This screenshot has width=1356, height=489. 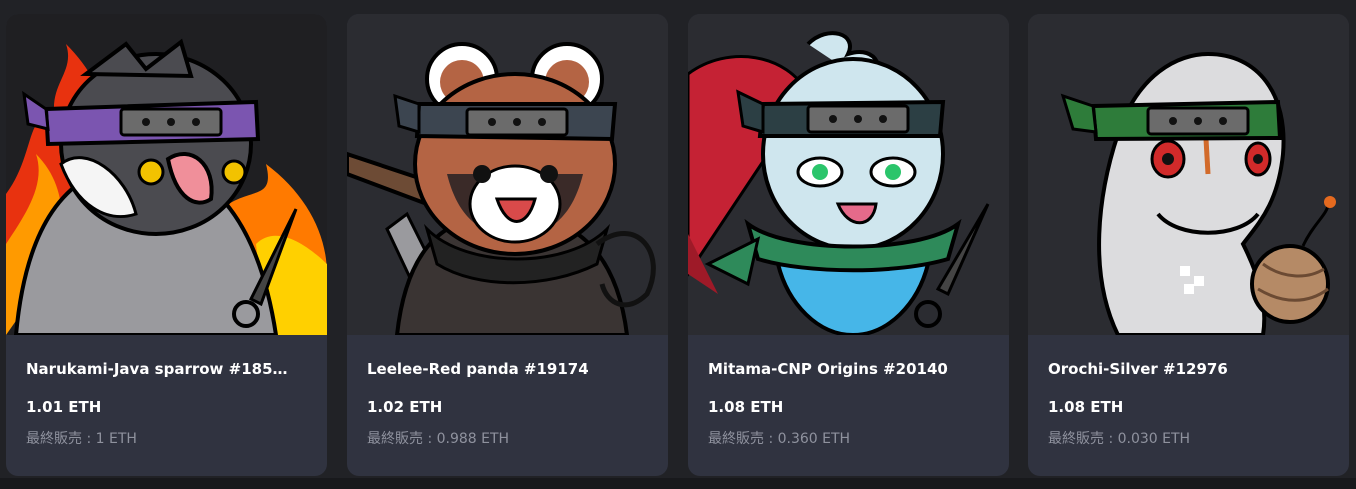 What do you see at coordinates (779, 439) in the screenshot?
I see `nft-last-sale: 最終販売 : 0.360 ETH` at bounding box center [779, 439].